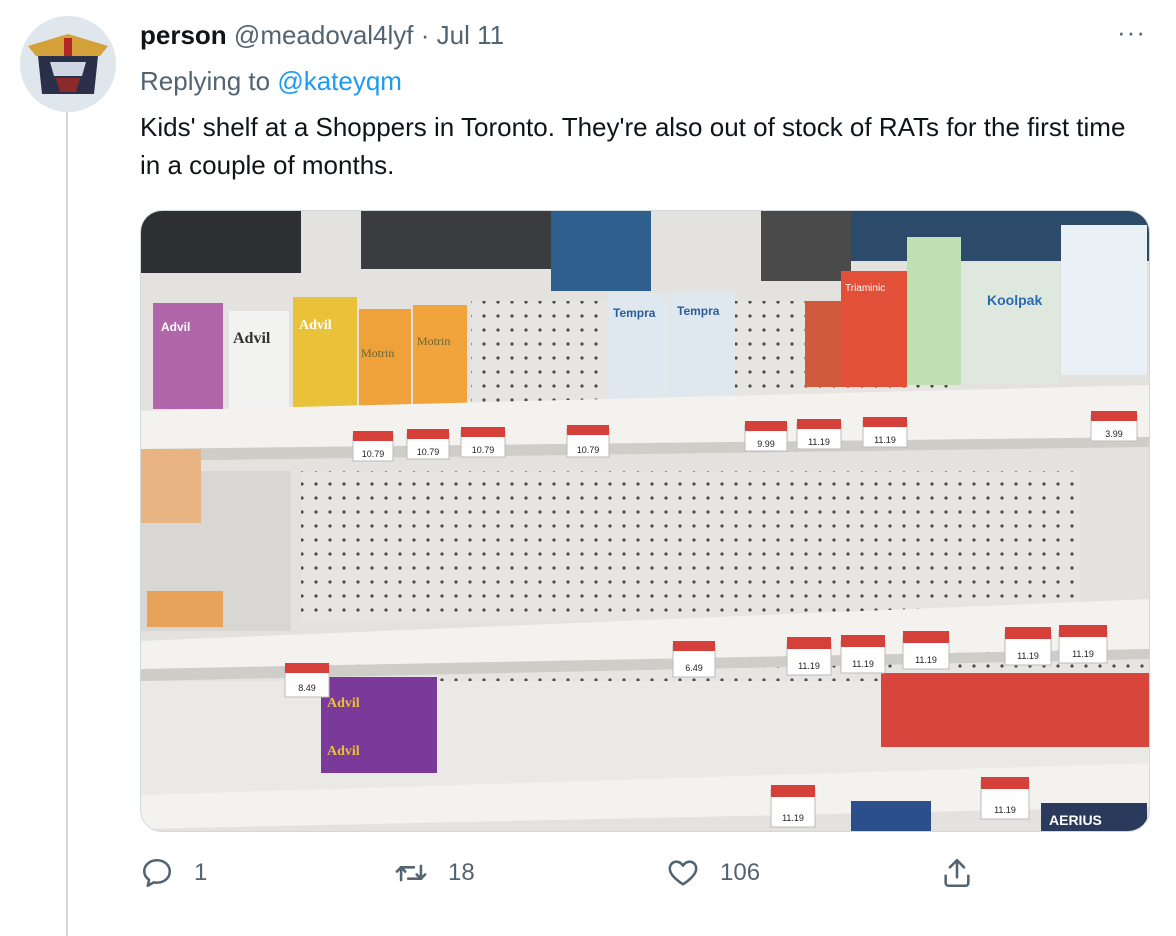  Describe the element at coordinates (434, 873) in the screenshot. I see `retweet-button: 18` at that location.